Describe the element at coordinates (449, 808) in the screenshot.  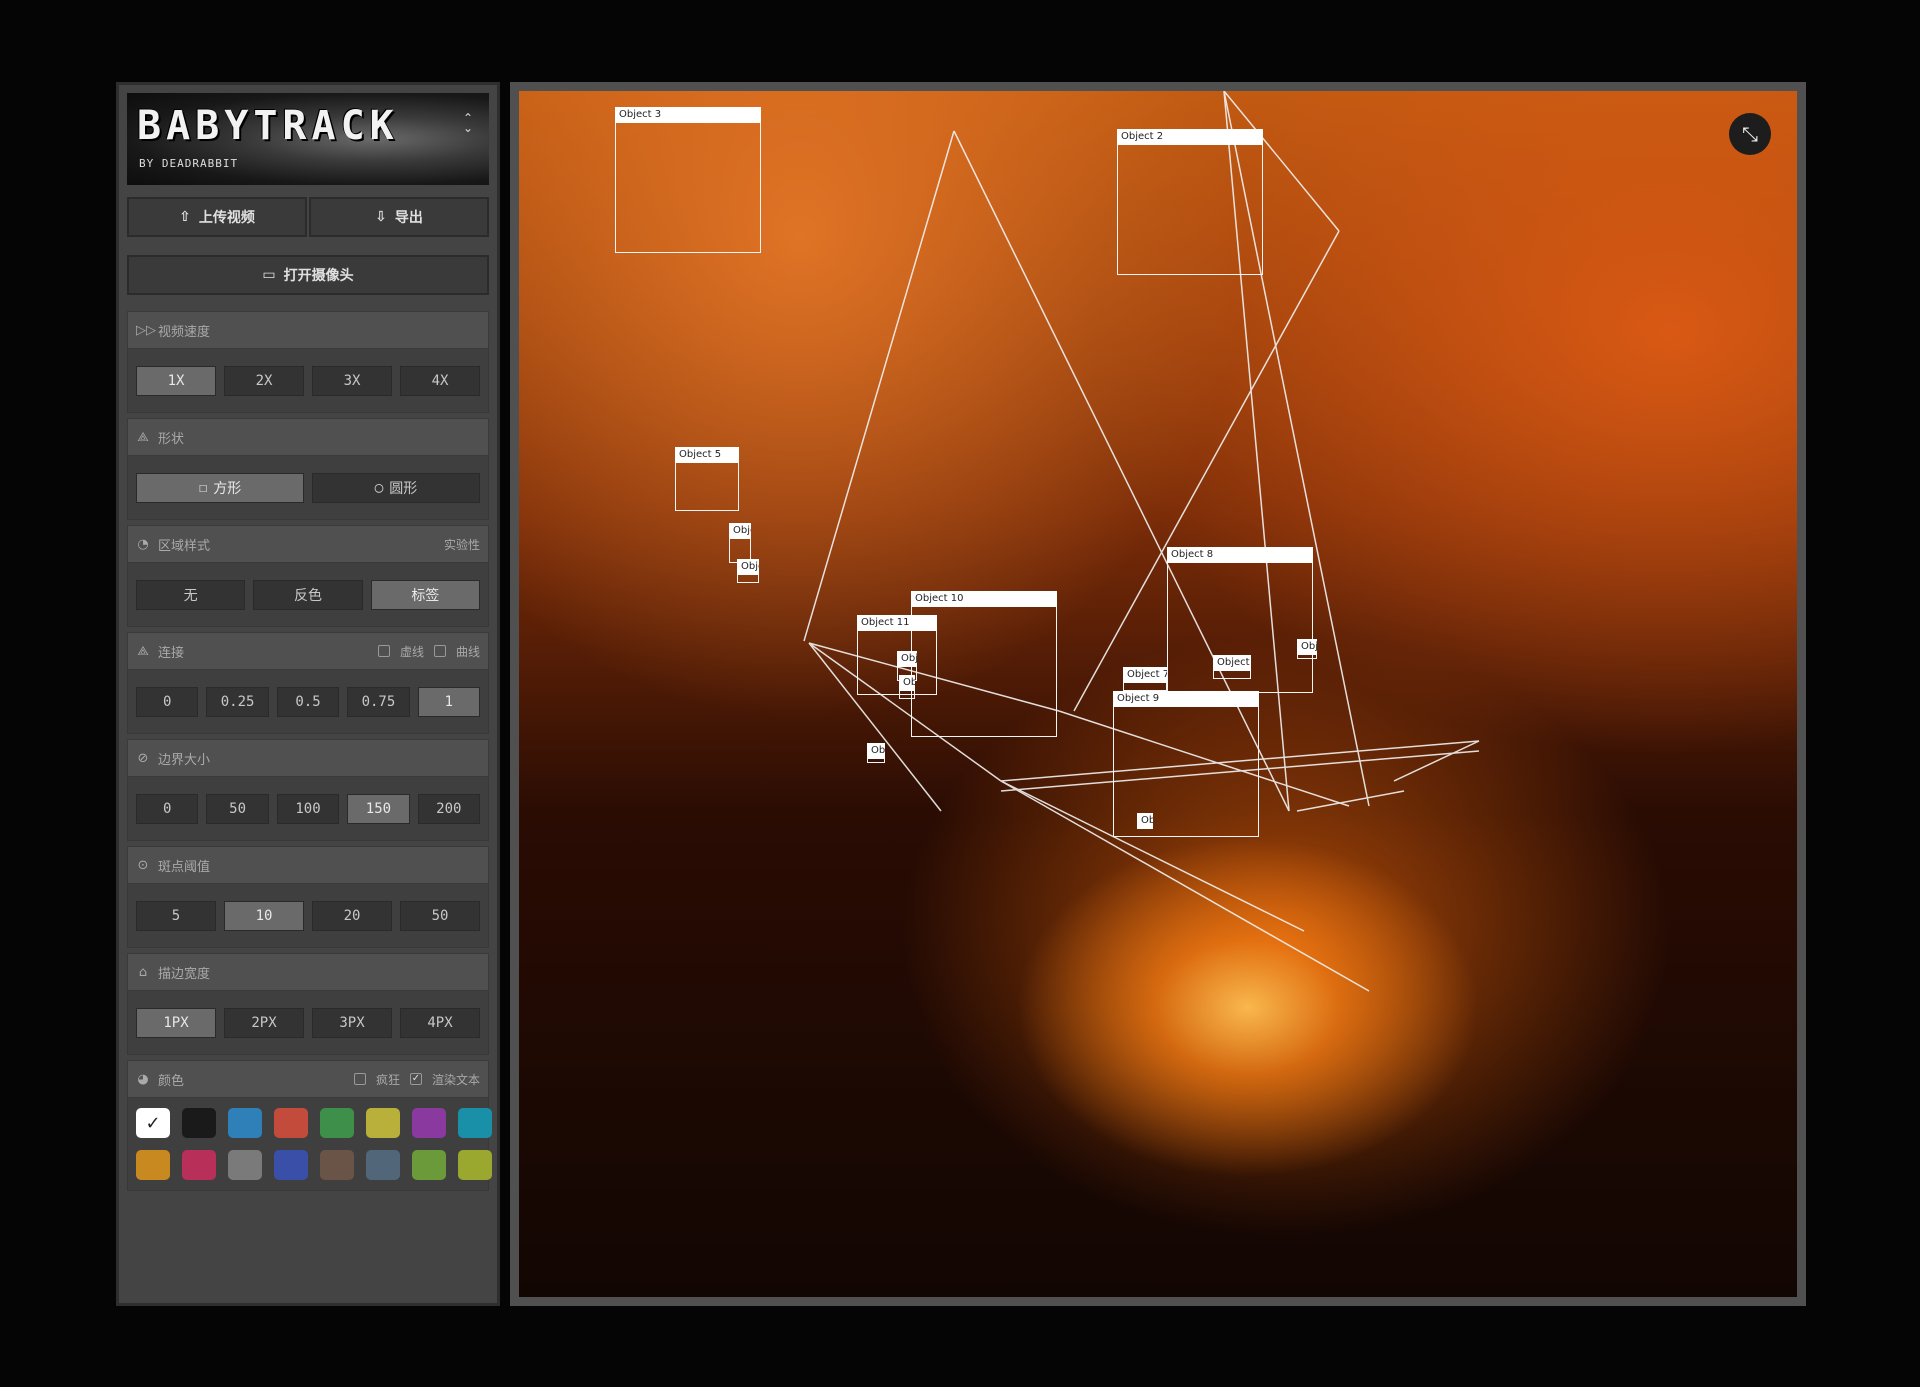
I see `border-size-option-4: 200` at that location.